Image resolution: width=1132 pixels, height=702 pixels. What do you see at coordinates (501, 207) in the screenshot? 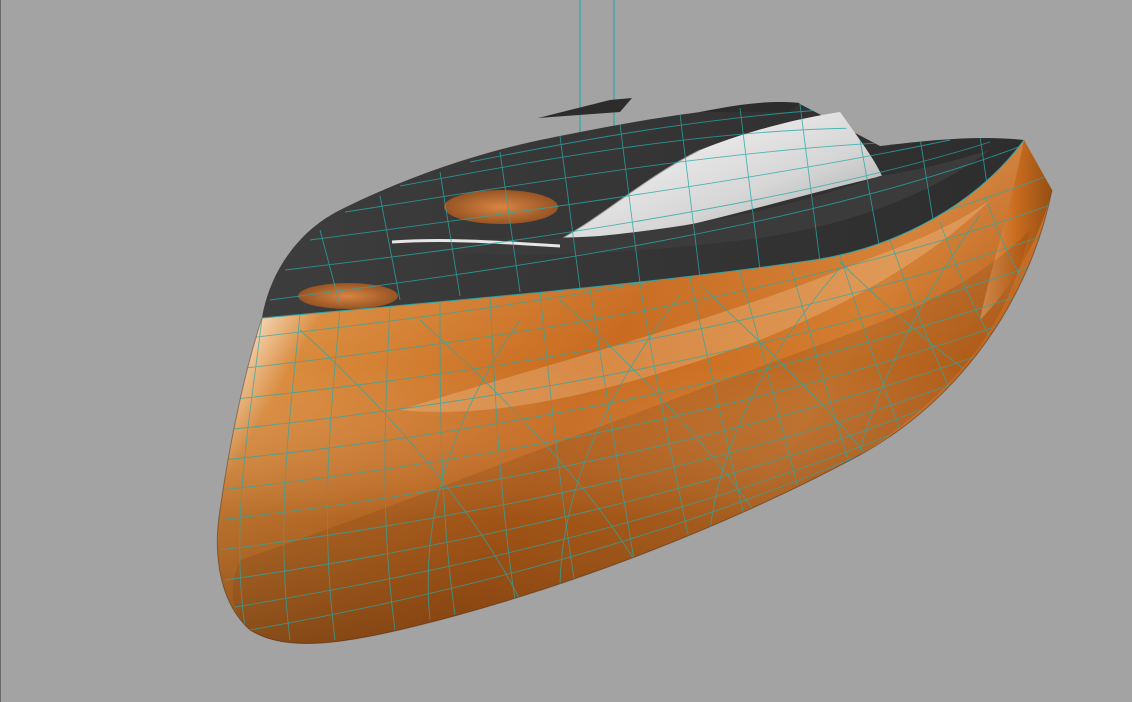
I see `deck-hatch-forward` at bounding box center [501, 207].